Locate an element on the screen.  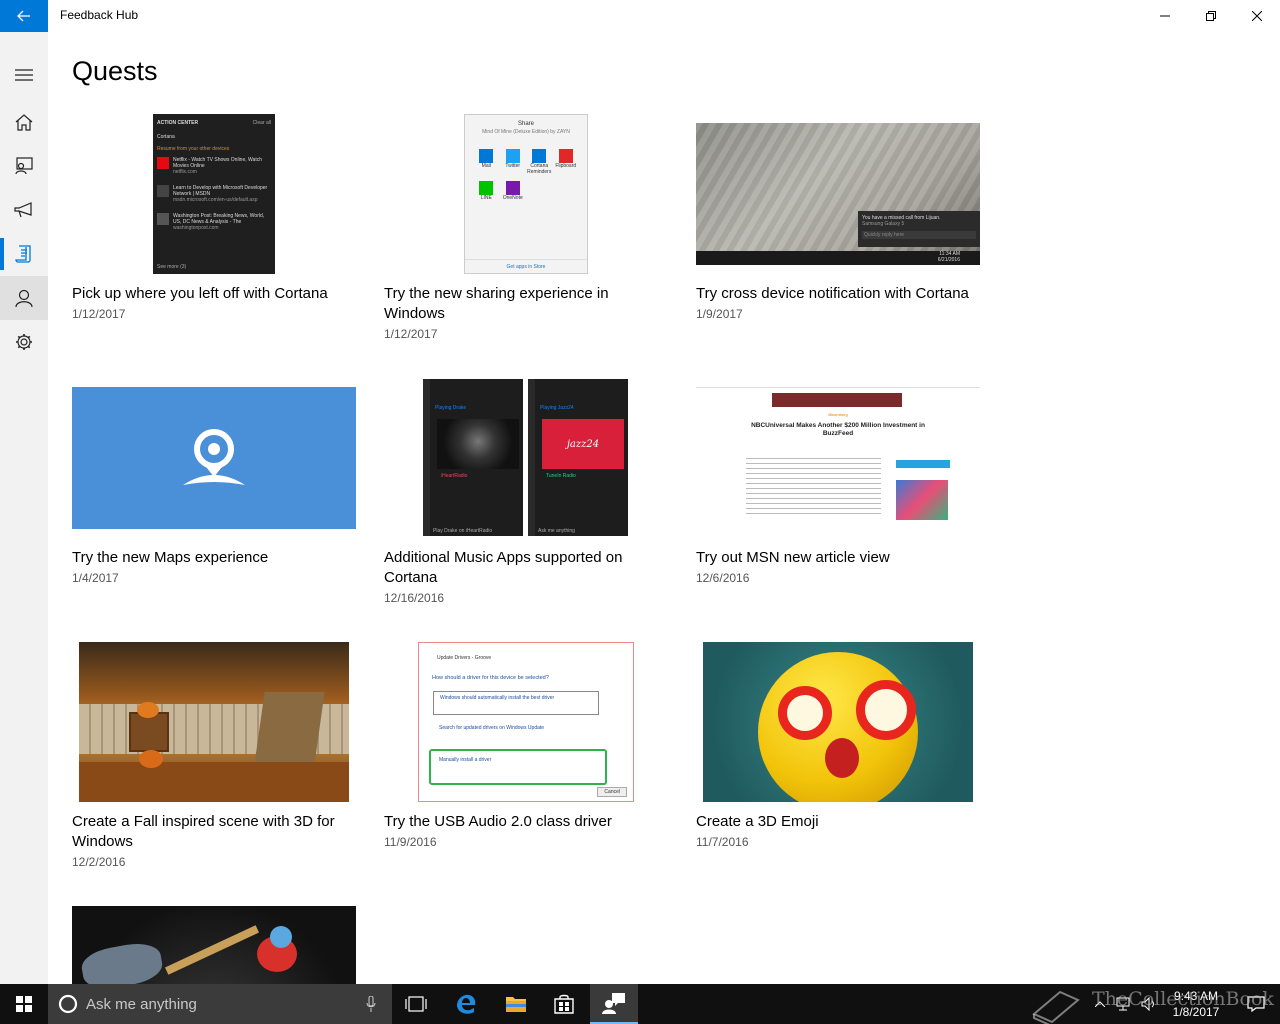
quest-title: Try out MSN new article view is located at coordinates (793, 557).